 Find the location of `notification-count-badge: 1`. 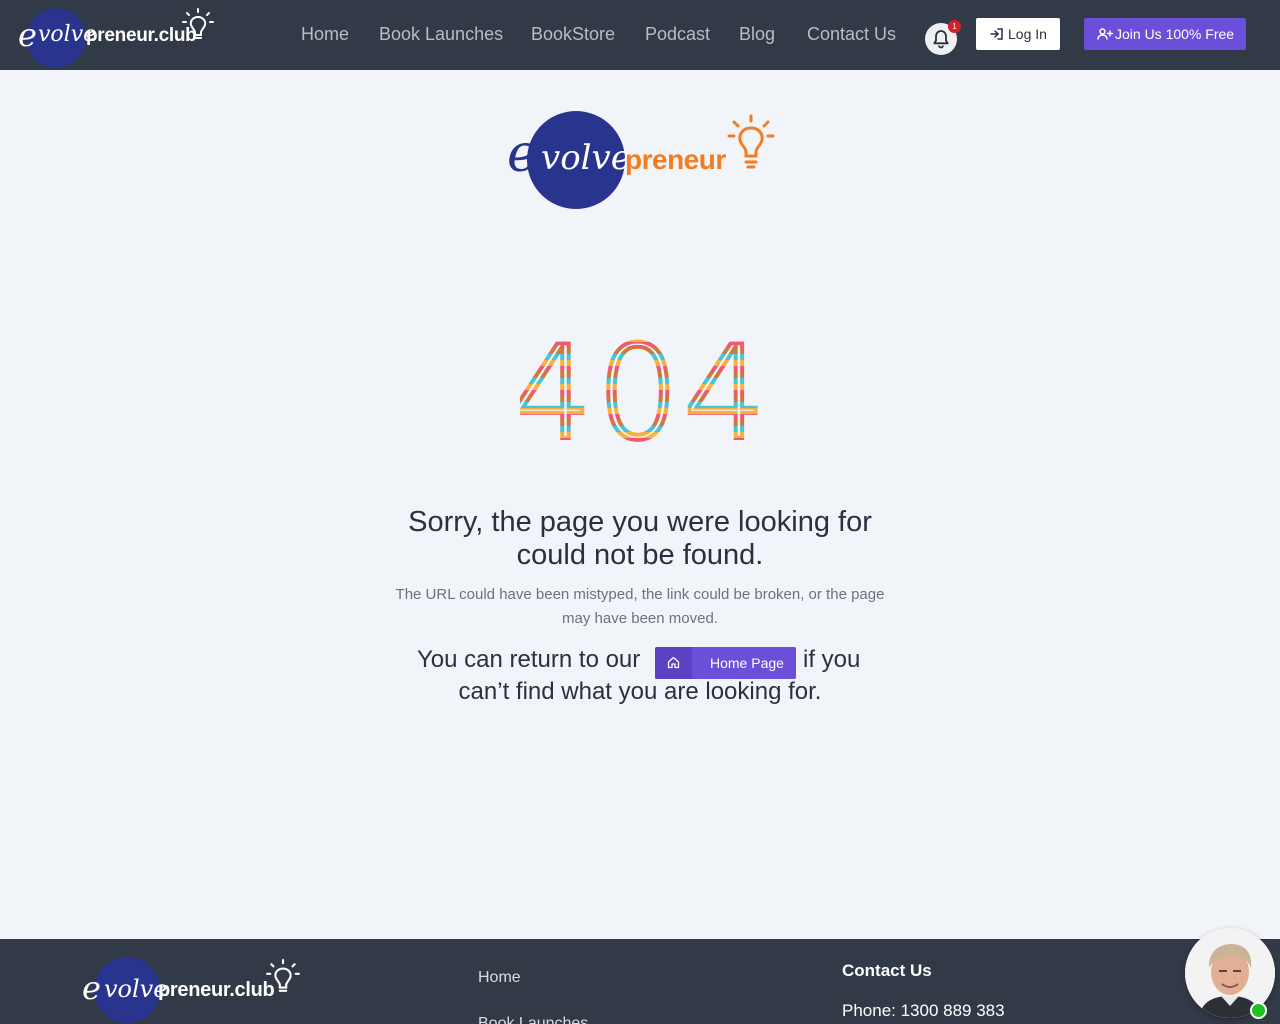

notification-count-badge: 1 is located at coordinates (954, 26).